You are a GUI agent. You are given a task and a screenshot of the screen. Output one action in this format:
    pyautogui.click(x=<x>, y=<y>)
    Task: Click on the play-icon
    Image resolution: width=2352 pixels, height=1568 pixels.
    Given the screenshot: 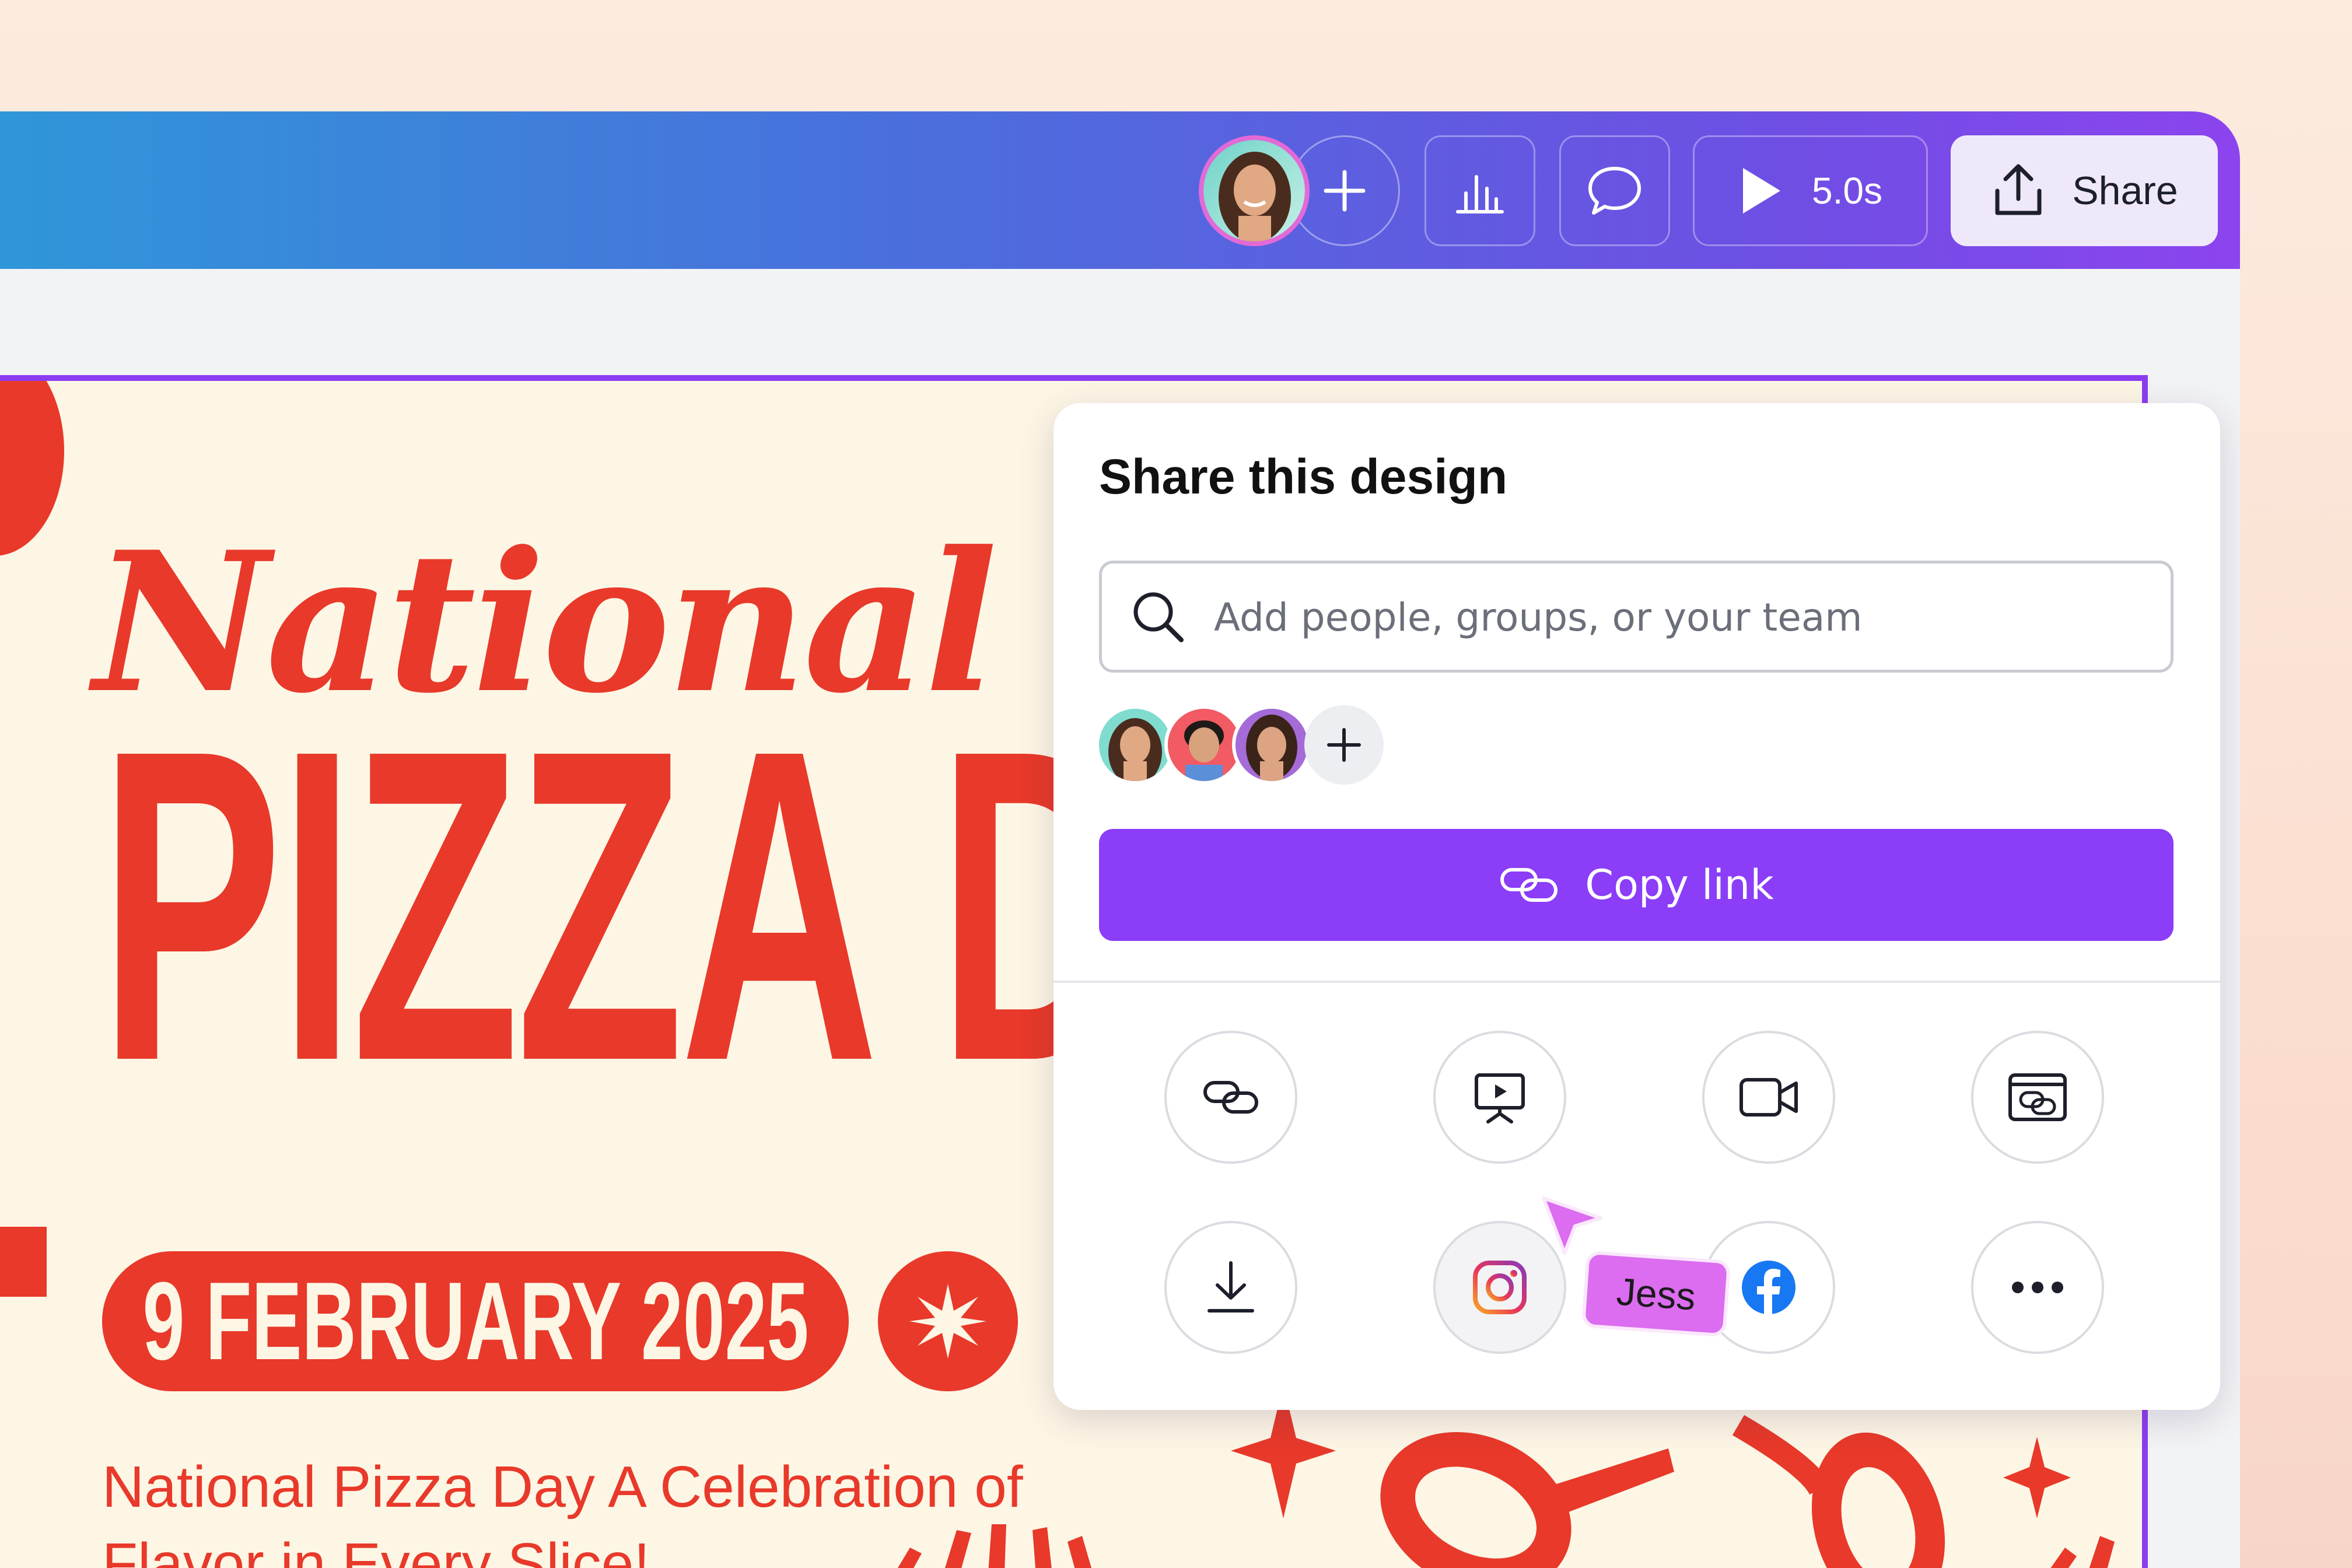 What is the action you would take?
    pyautogui.click(x=1762, y=191)
    